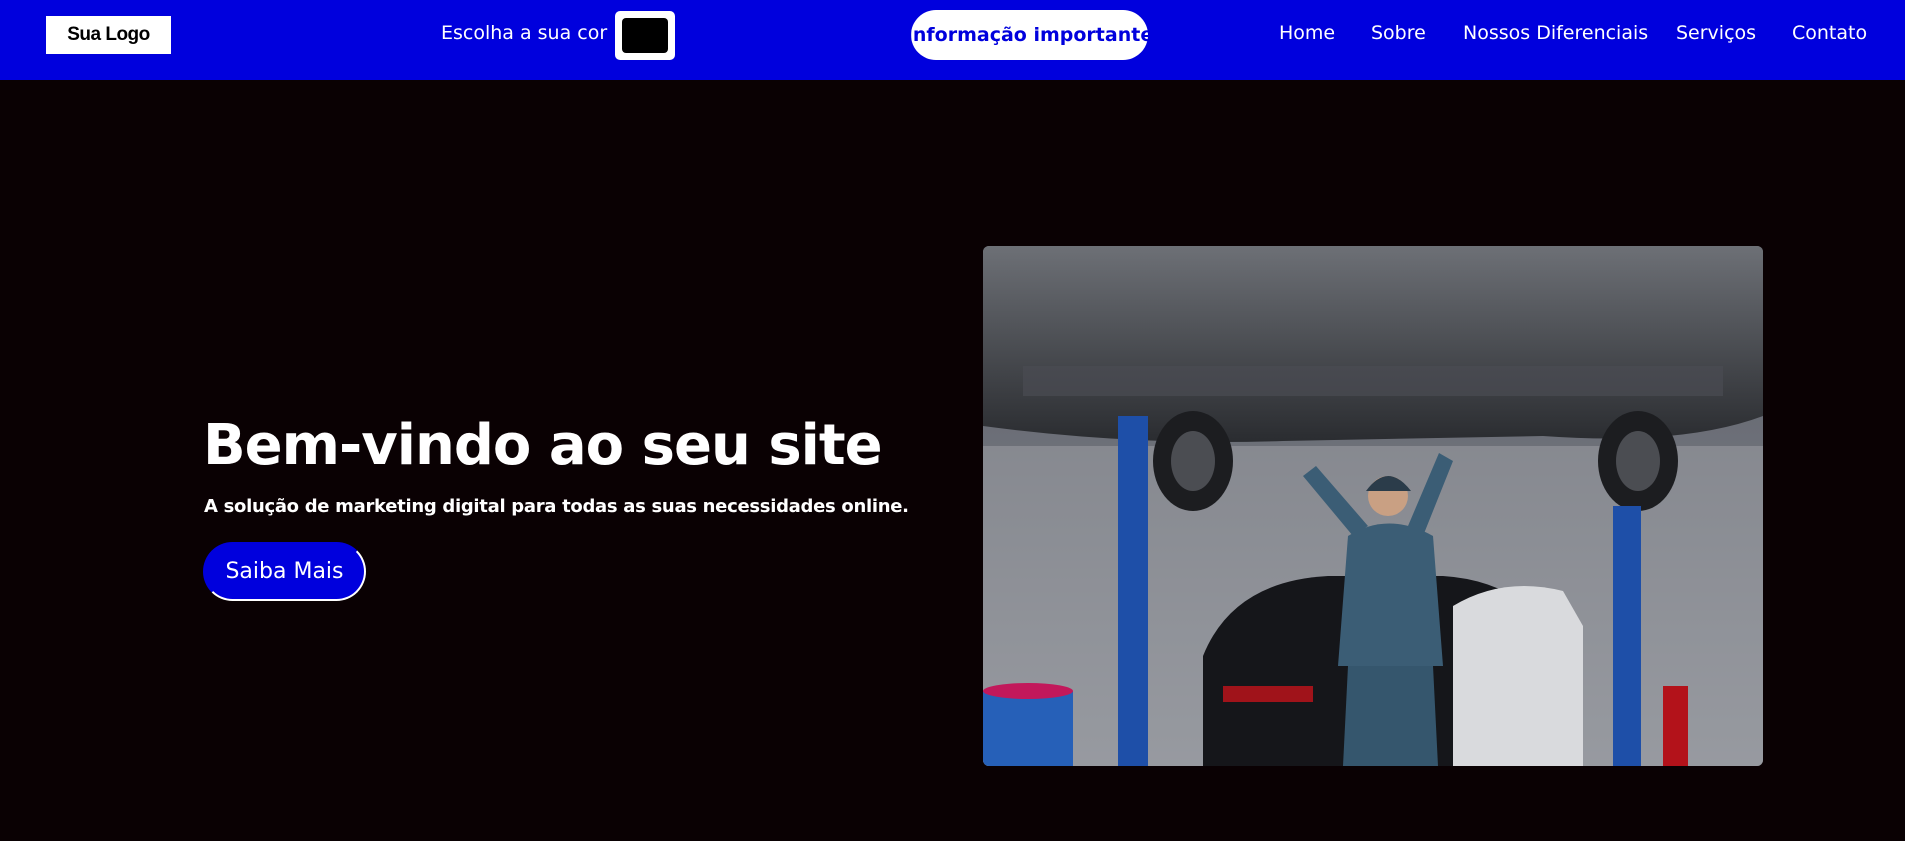 The image size is (1905, 841). Describe the element at coordinates (543, 445) in the screenshot. I see `hero-title: Bem-vindo ao seu site` at that location.